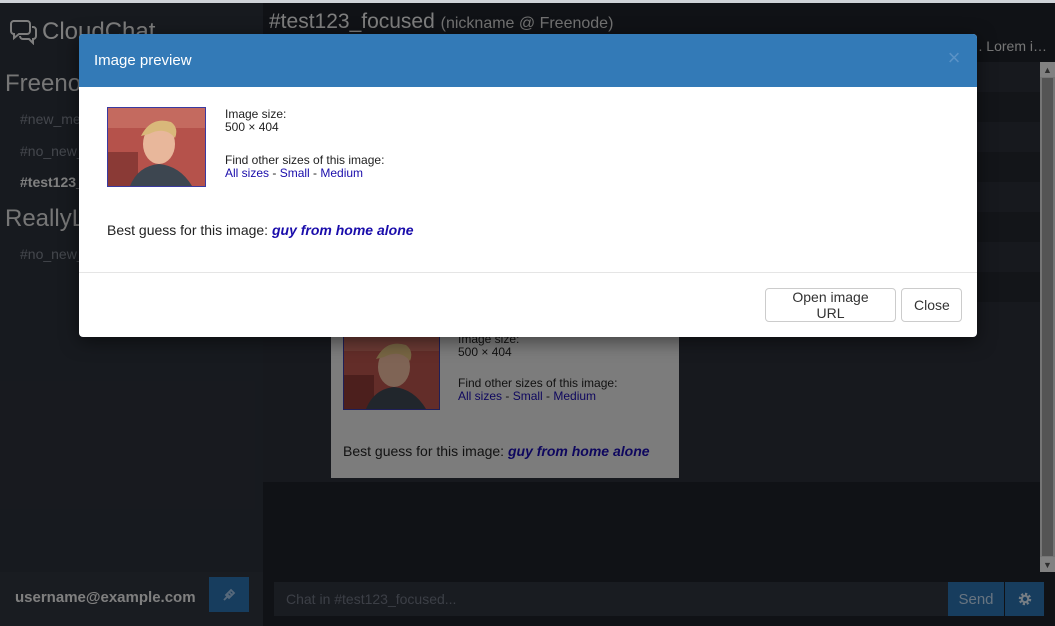 Image resolution: width=1055 pixels, height=626 pixels. I want to click on link-small: Small, so click(295, 173).